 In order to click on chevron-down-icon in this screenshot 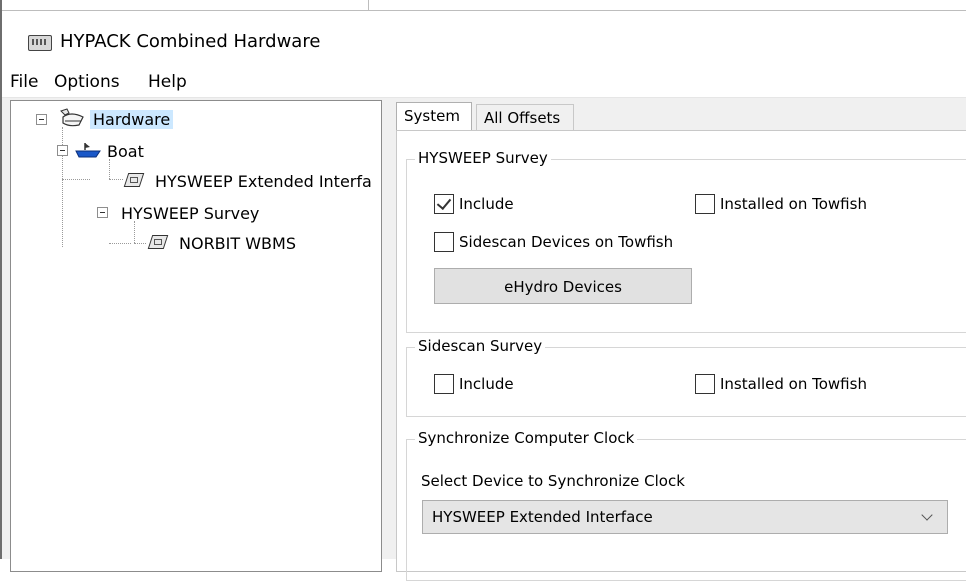, I will do `click(927, 515)`.